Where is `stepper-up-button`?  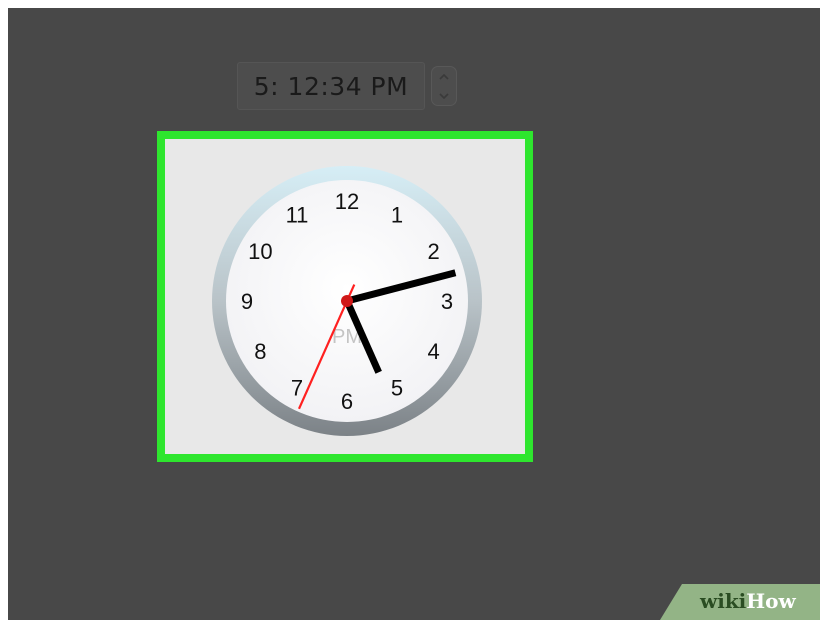
stepper-up-button is located at coordinates (444, 76).